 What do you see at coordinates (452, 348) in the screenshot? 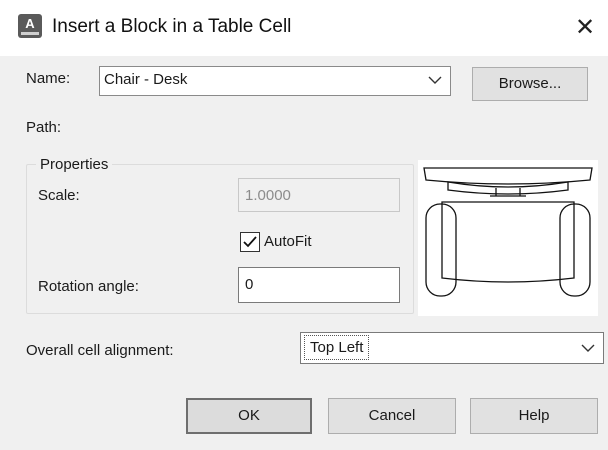
I see `cell-alignment-dropdown: Top Left` at bounding box center [452, 348].